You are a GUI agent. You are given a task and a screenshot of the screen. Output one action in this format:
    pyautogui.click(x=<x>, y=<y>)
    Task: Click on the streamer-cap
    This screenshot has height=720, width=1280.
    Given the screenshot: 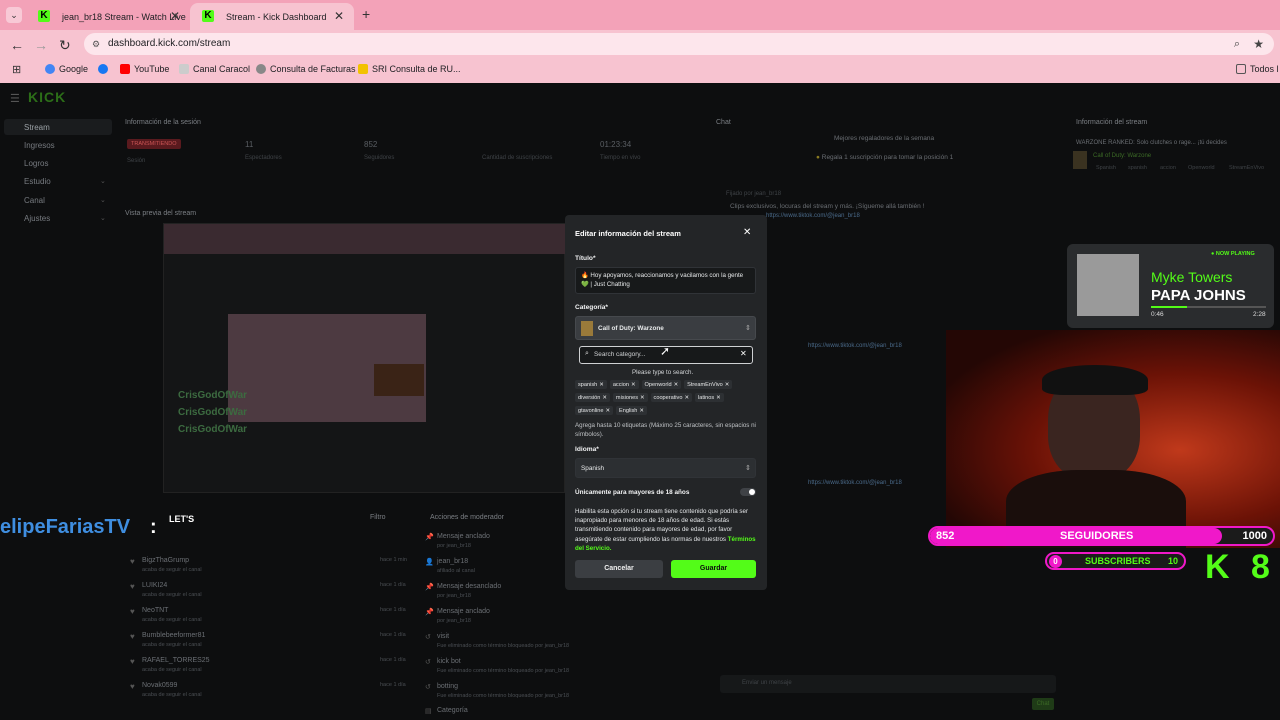 What is the action you would take?
    pyautogui.click(x=1095, y=380)
    